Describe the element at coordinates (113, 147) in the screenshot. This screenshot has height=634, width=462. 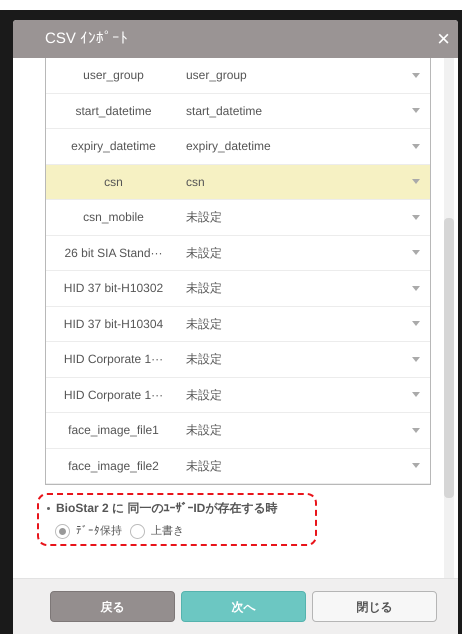
I see `field-name: expiry_datetime` at that location.